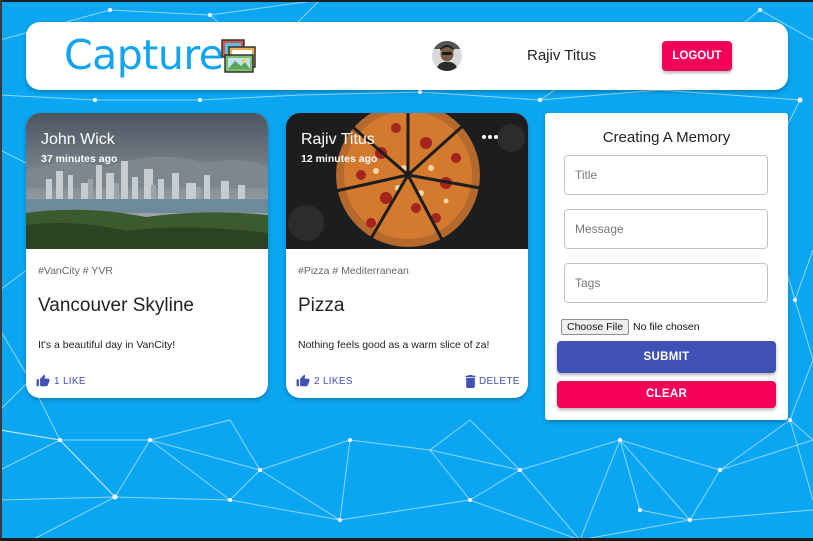 This screenshot has height=541, width=813. I want to click on post-time: 12 minutes ago, so click(339, 159).